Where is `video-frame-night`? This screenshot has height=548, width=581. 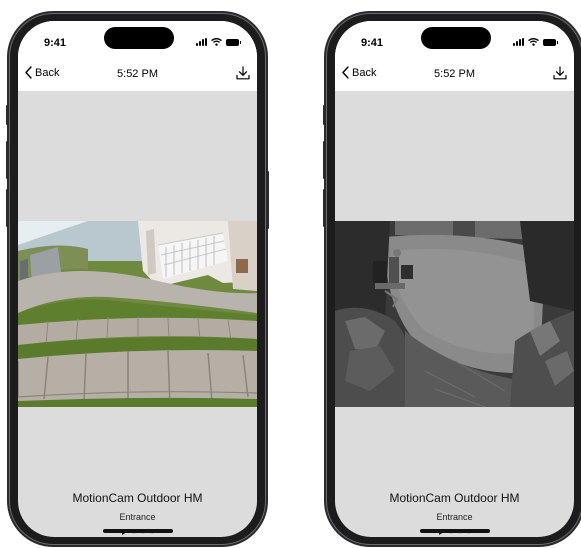 video-frame-night is located at coordinates (454, 314).